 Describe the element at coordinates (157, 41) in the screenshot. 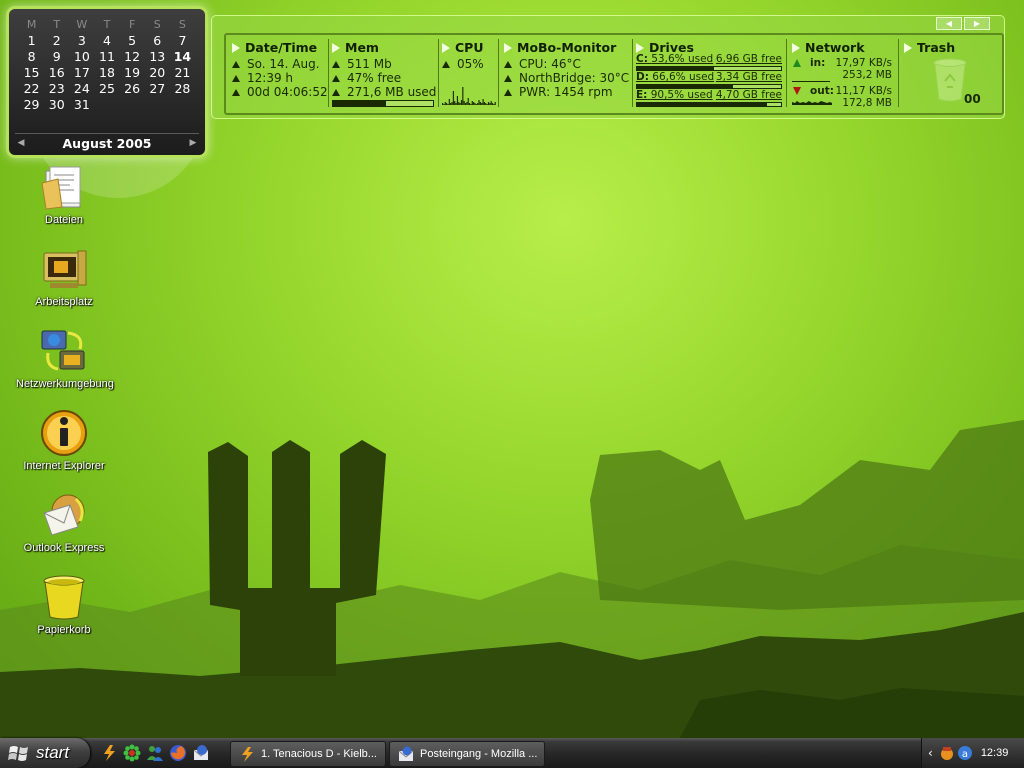

I see `calendar-day: 6` at that location.